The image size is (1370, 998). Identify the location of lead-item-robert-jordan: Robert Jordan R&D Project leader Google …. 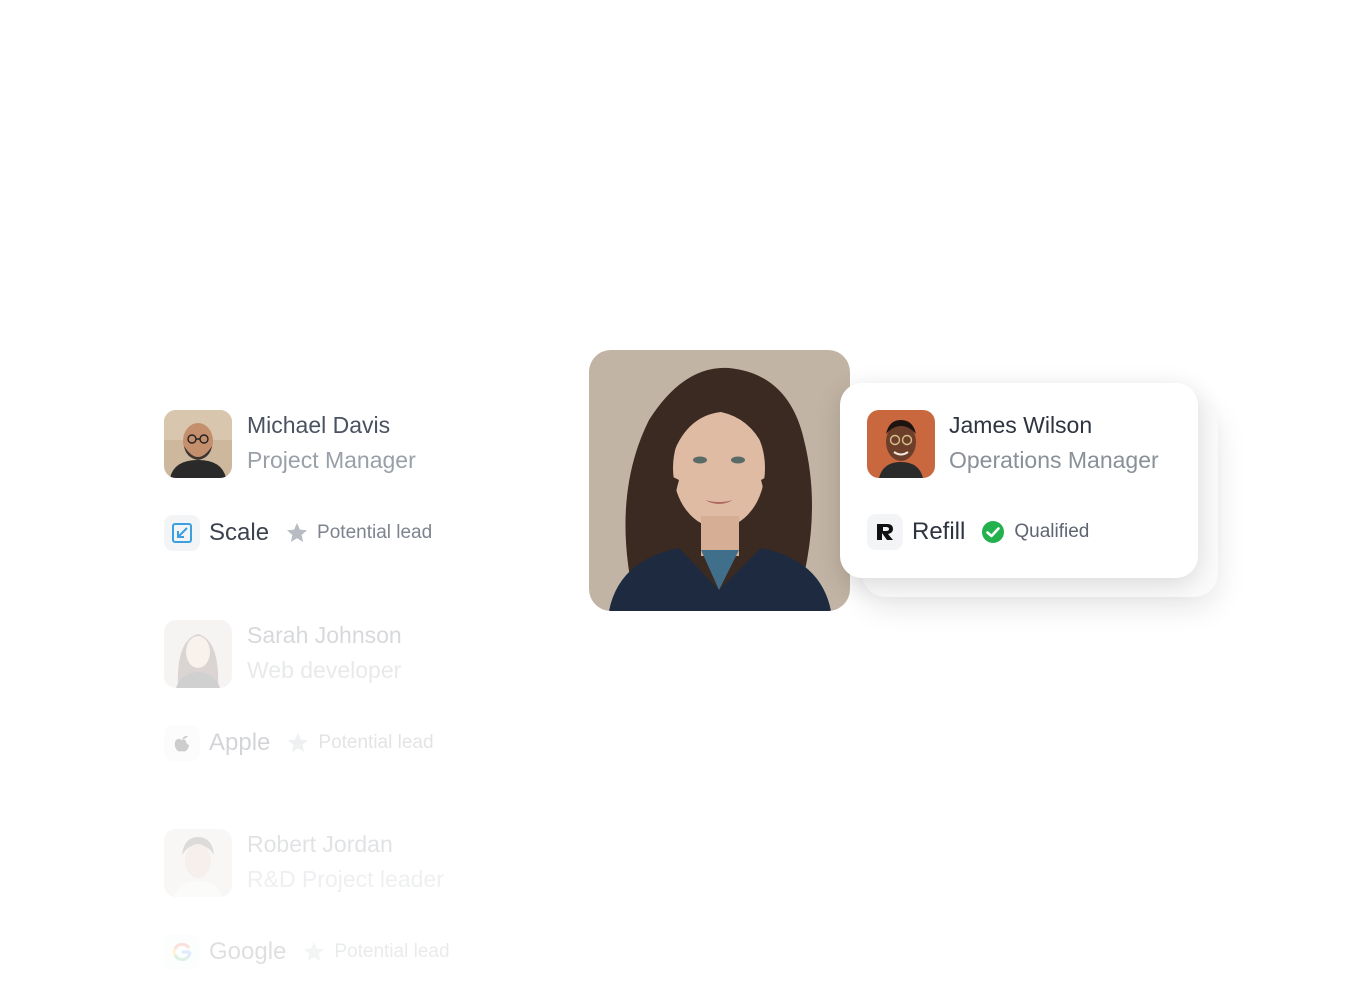
(334, 904).